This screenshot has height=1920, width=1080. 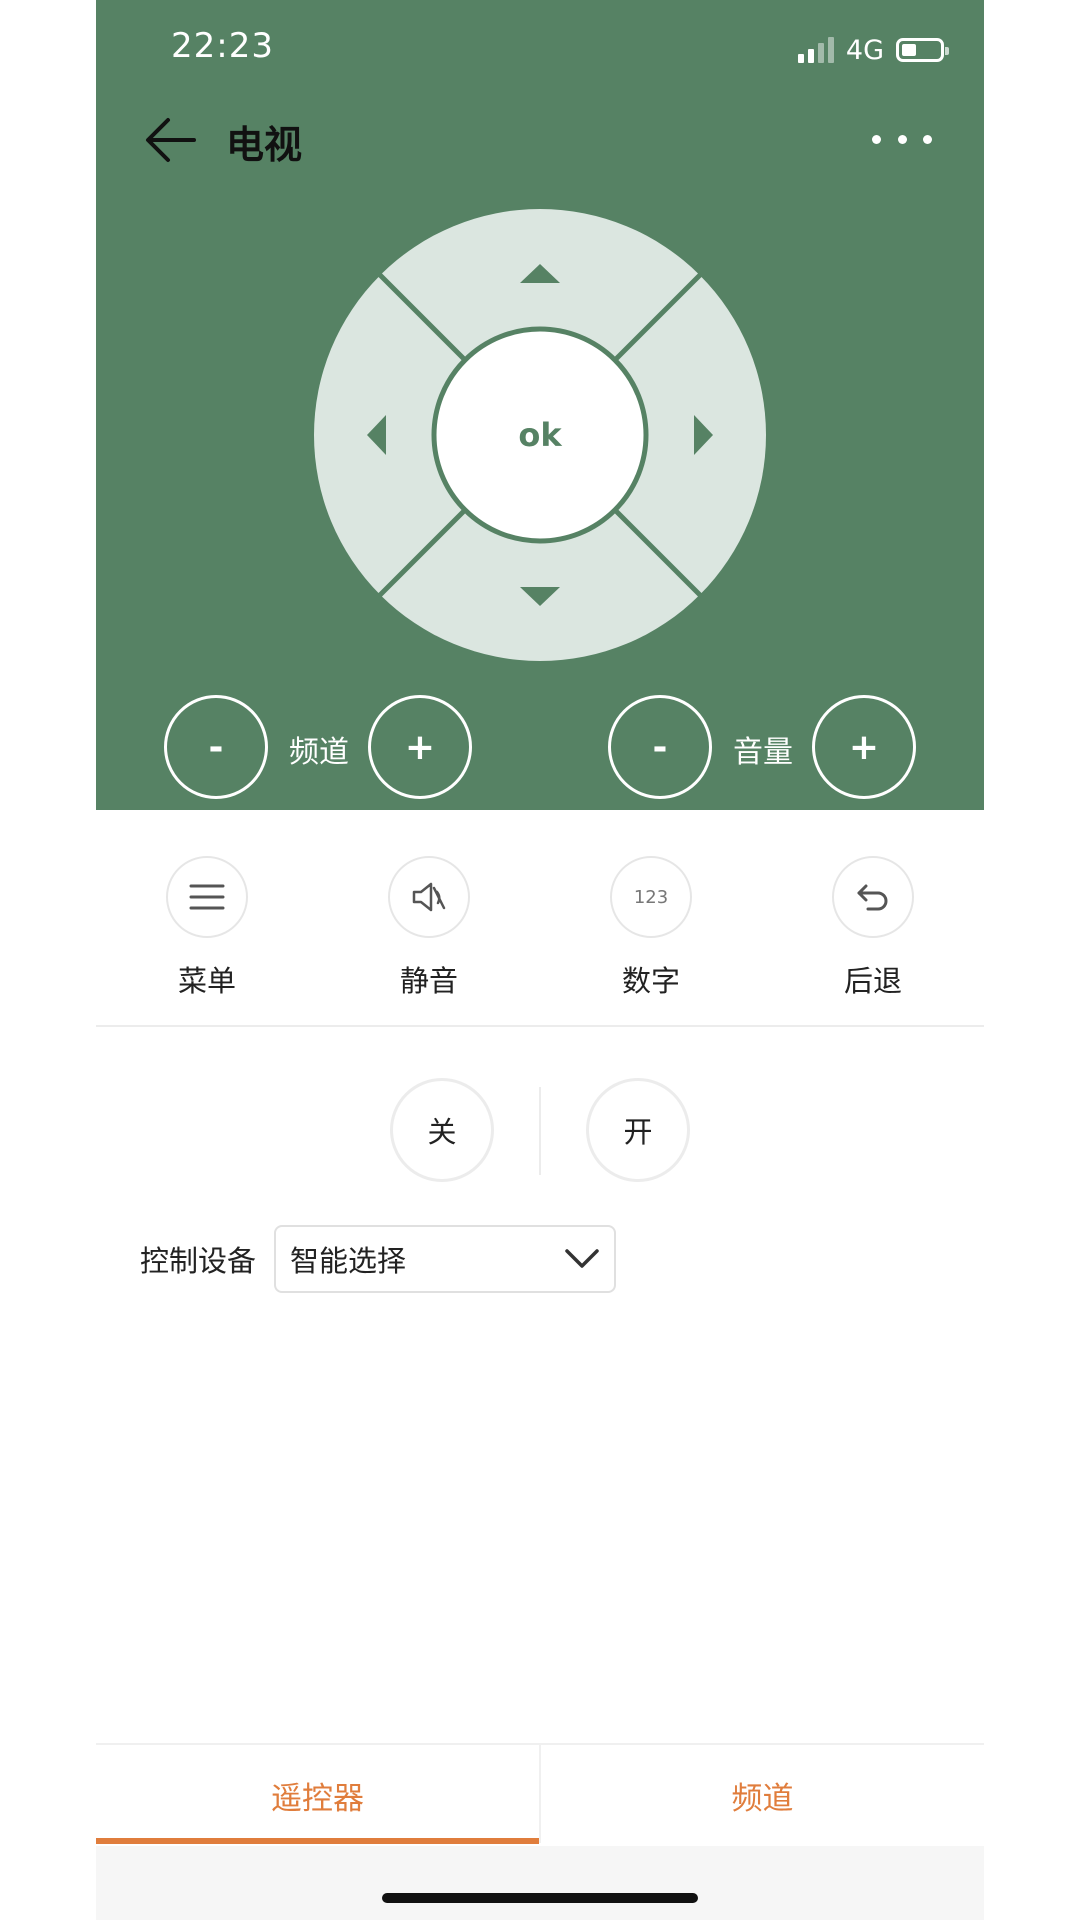 I want to click on dpad-up-button, so click(x=540, y=269).